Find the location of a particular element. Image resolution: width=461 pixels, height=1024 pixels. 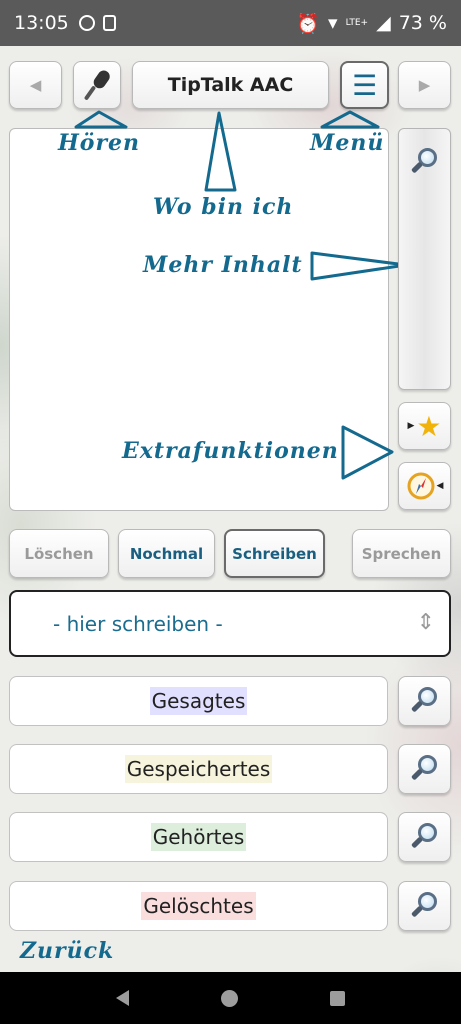

favorites-button: ▶ ★ is located at coordinates (424, 426).